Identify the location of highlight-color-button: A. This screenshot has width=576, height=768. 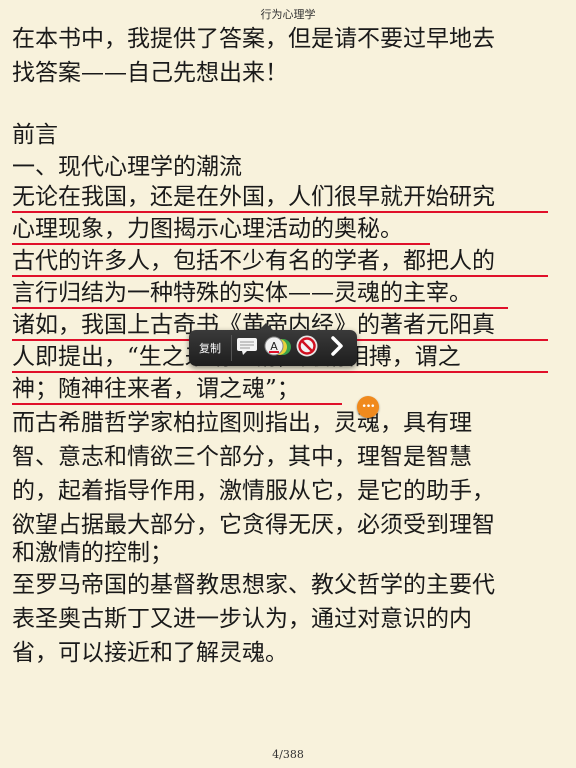
(277, 348).